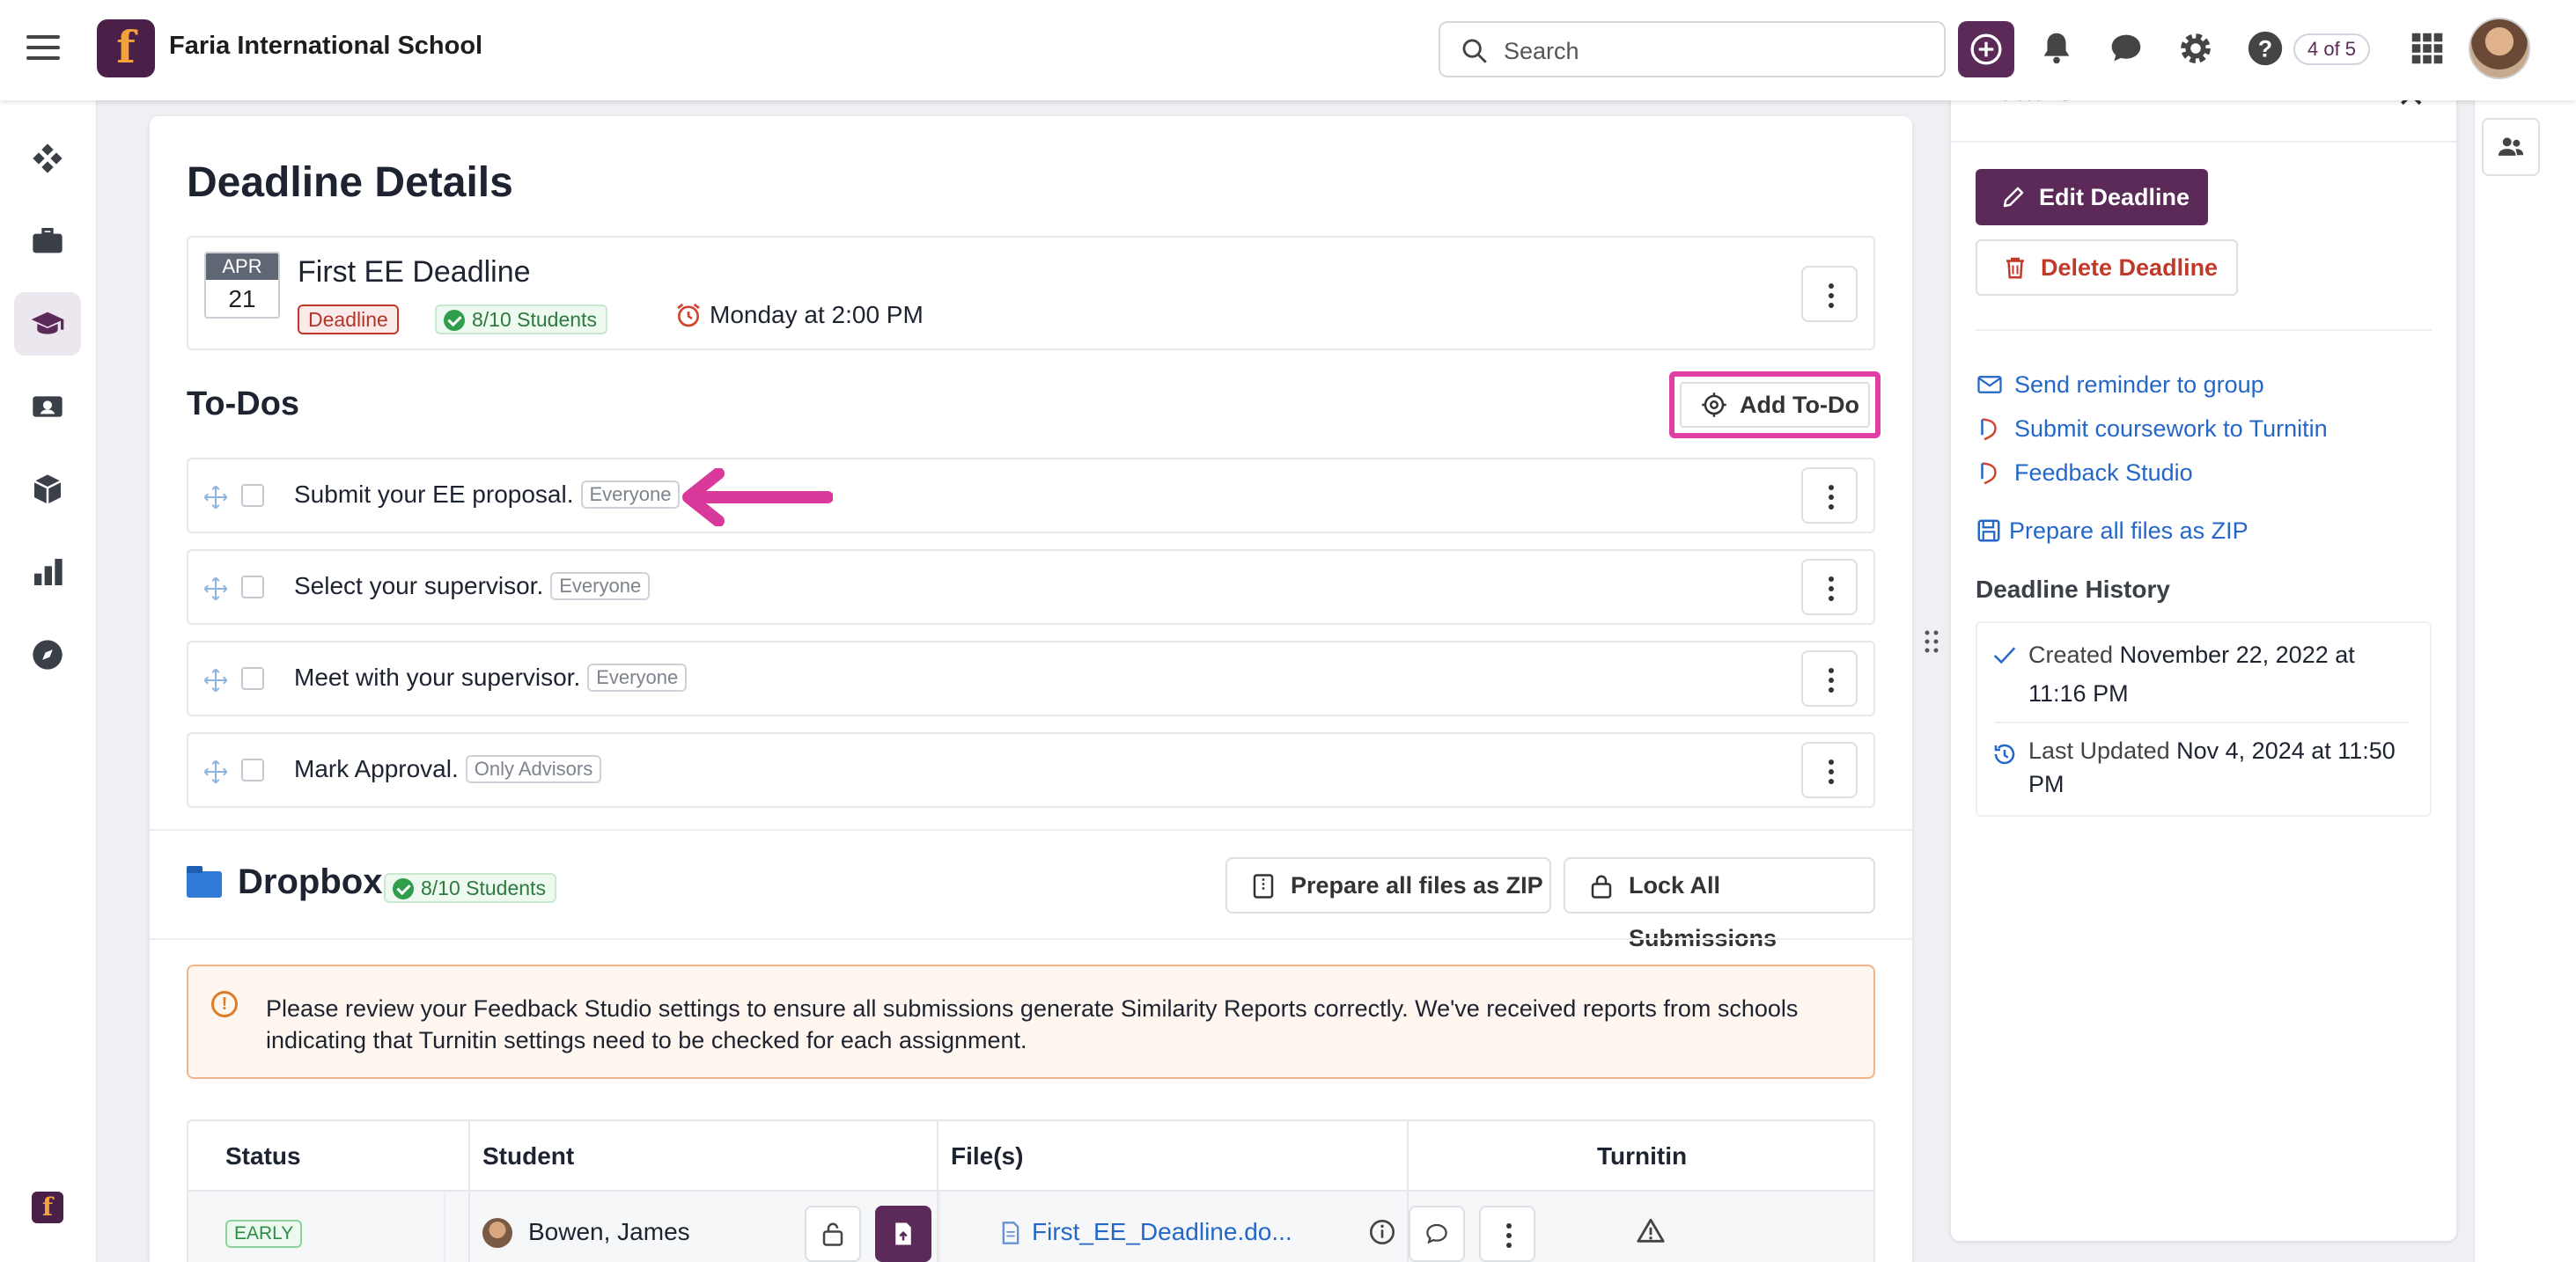 The height and width of the screenshot is (1262, 2576). Describe the element at coordinates (2126, 48) in the screenshot. I see `chat-icon` at that location.